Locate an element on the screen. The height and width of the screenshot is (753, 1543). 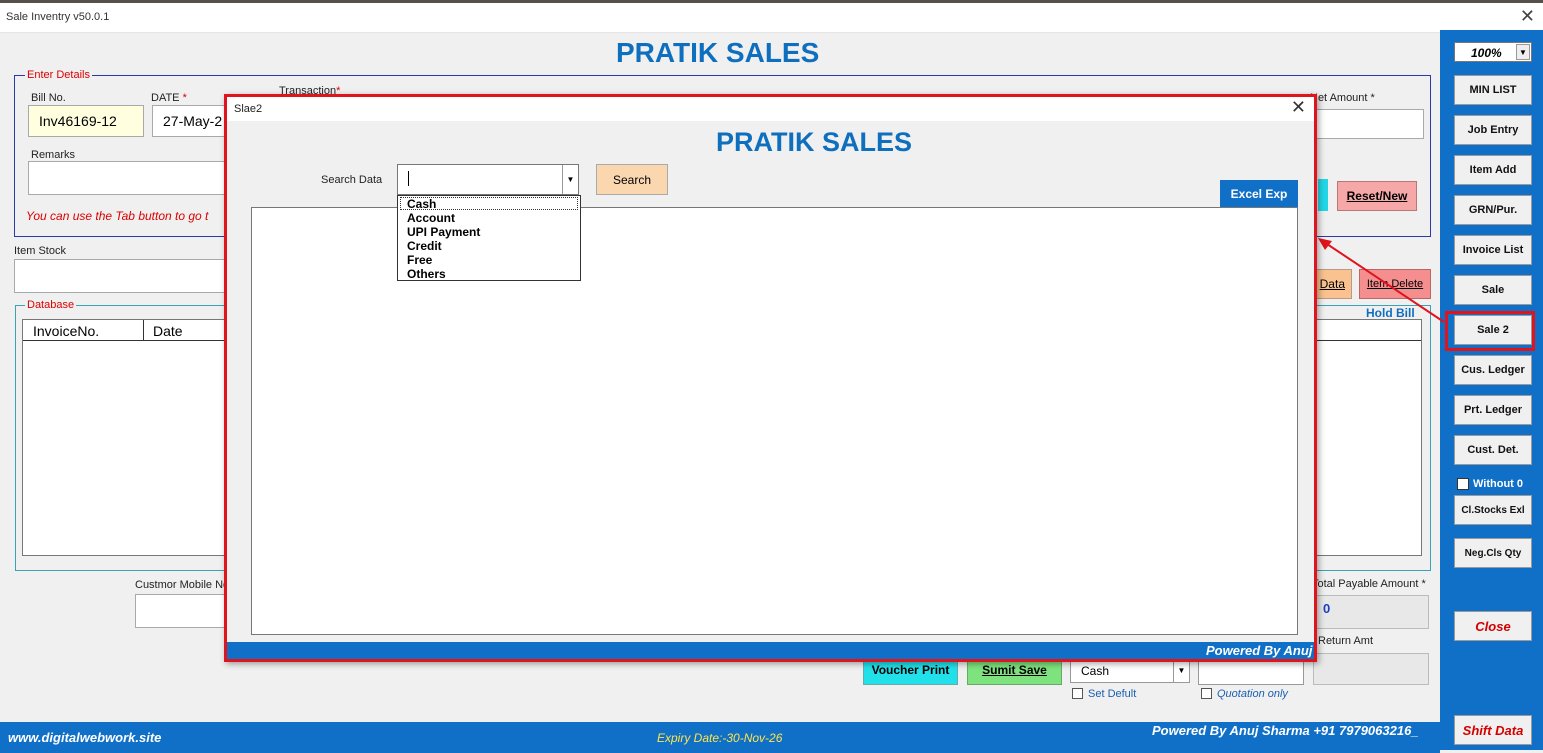
zoom-chevron-down-icon: ▼ is located at coordinates (1523, 52).